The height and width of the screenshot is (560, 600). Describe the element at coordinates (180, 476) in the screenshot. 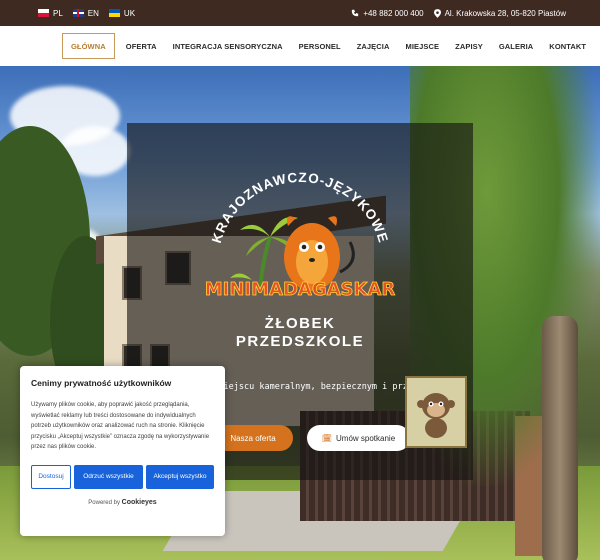

I see `accept-all-button: Akceptuj wszystko` at that location.